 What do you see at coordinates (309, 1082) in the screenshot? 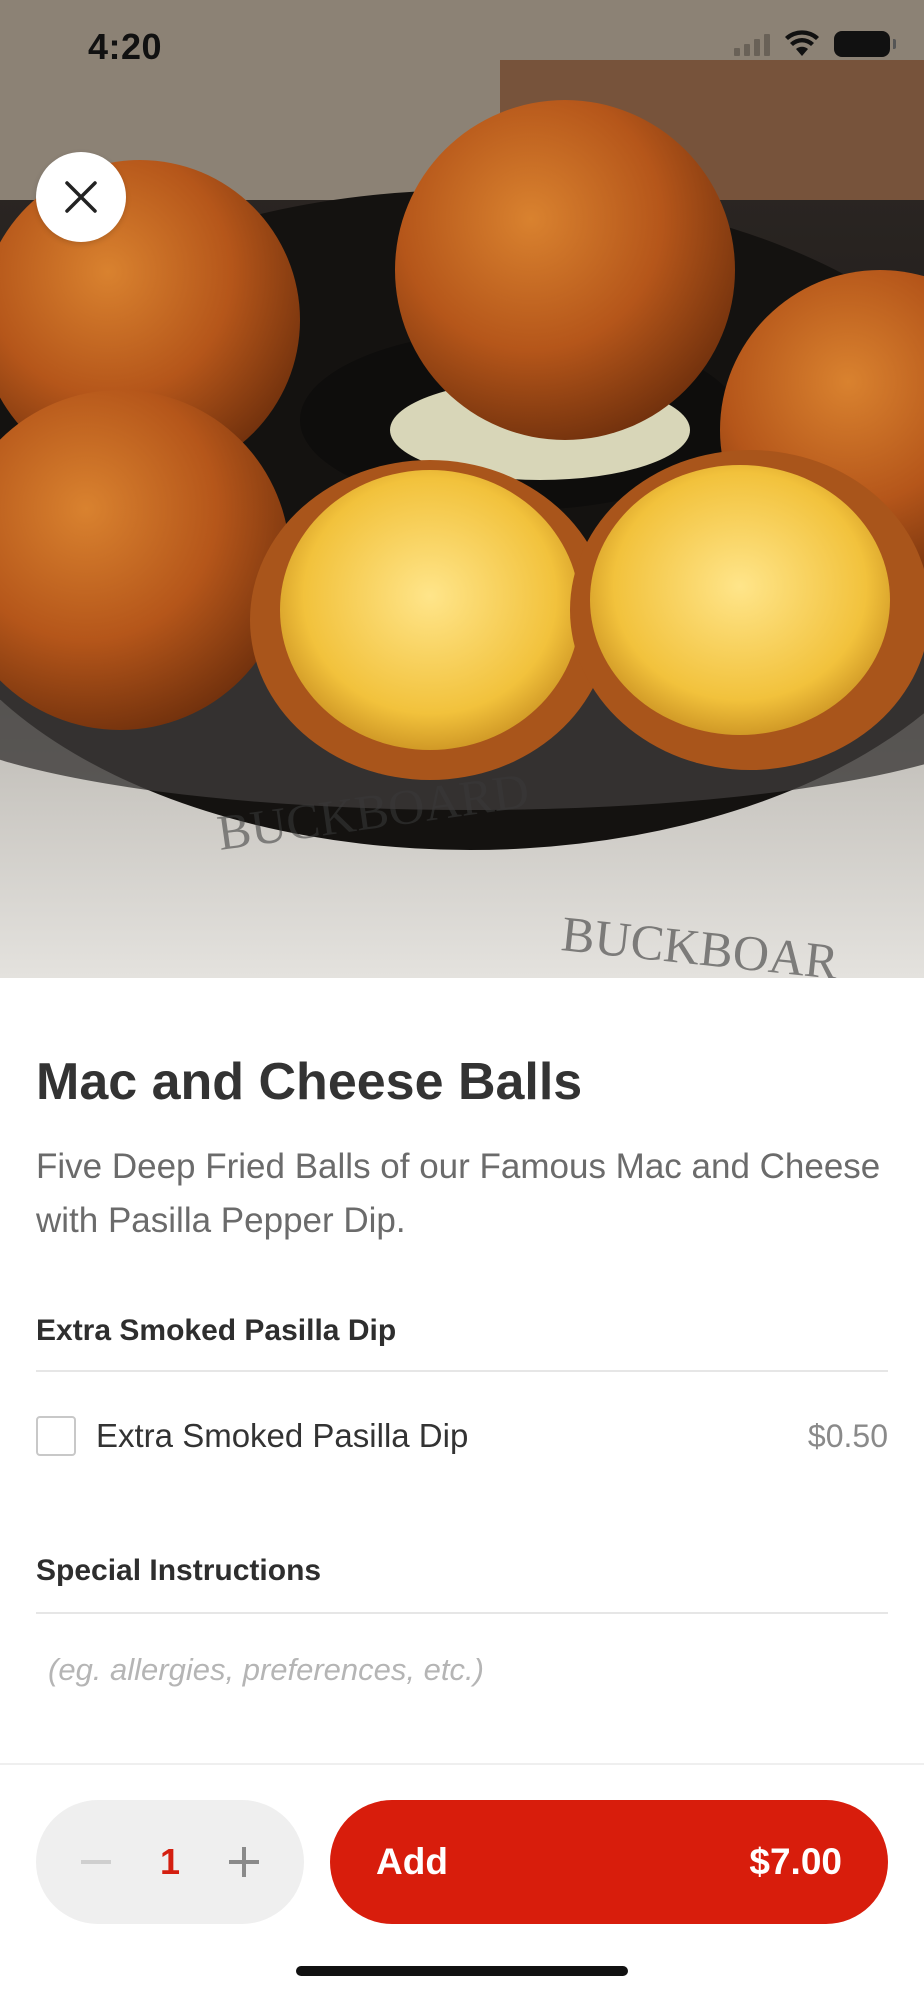
I see `item-title: Mac and Cheese Balls` at bounding box center [309, 1082].